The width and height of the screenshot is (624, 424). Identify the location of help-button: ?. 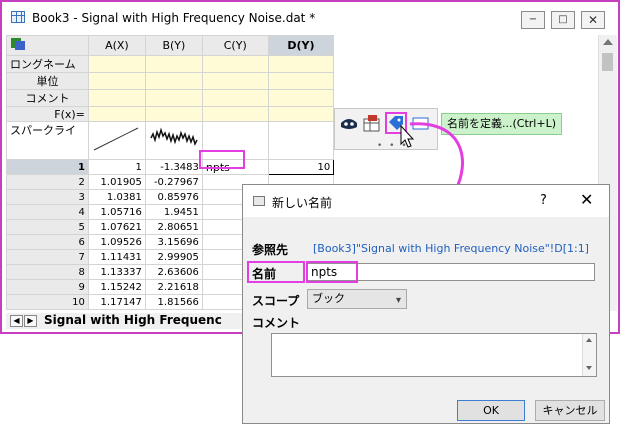
(543, 200).